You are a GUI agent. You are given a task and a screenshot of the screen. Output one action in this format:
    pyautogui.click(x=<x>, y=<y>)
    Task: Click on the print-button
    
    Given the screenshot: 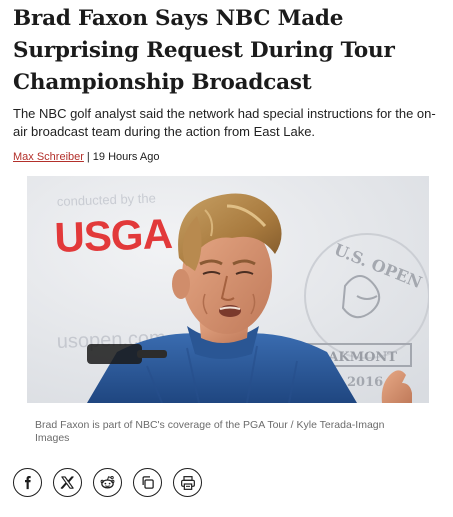 What is the action you would take?
    pyautogui.click(x=187, y=482)
    